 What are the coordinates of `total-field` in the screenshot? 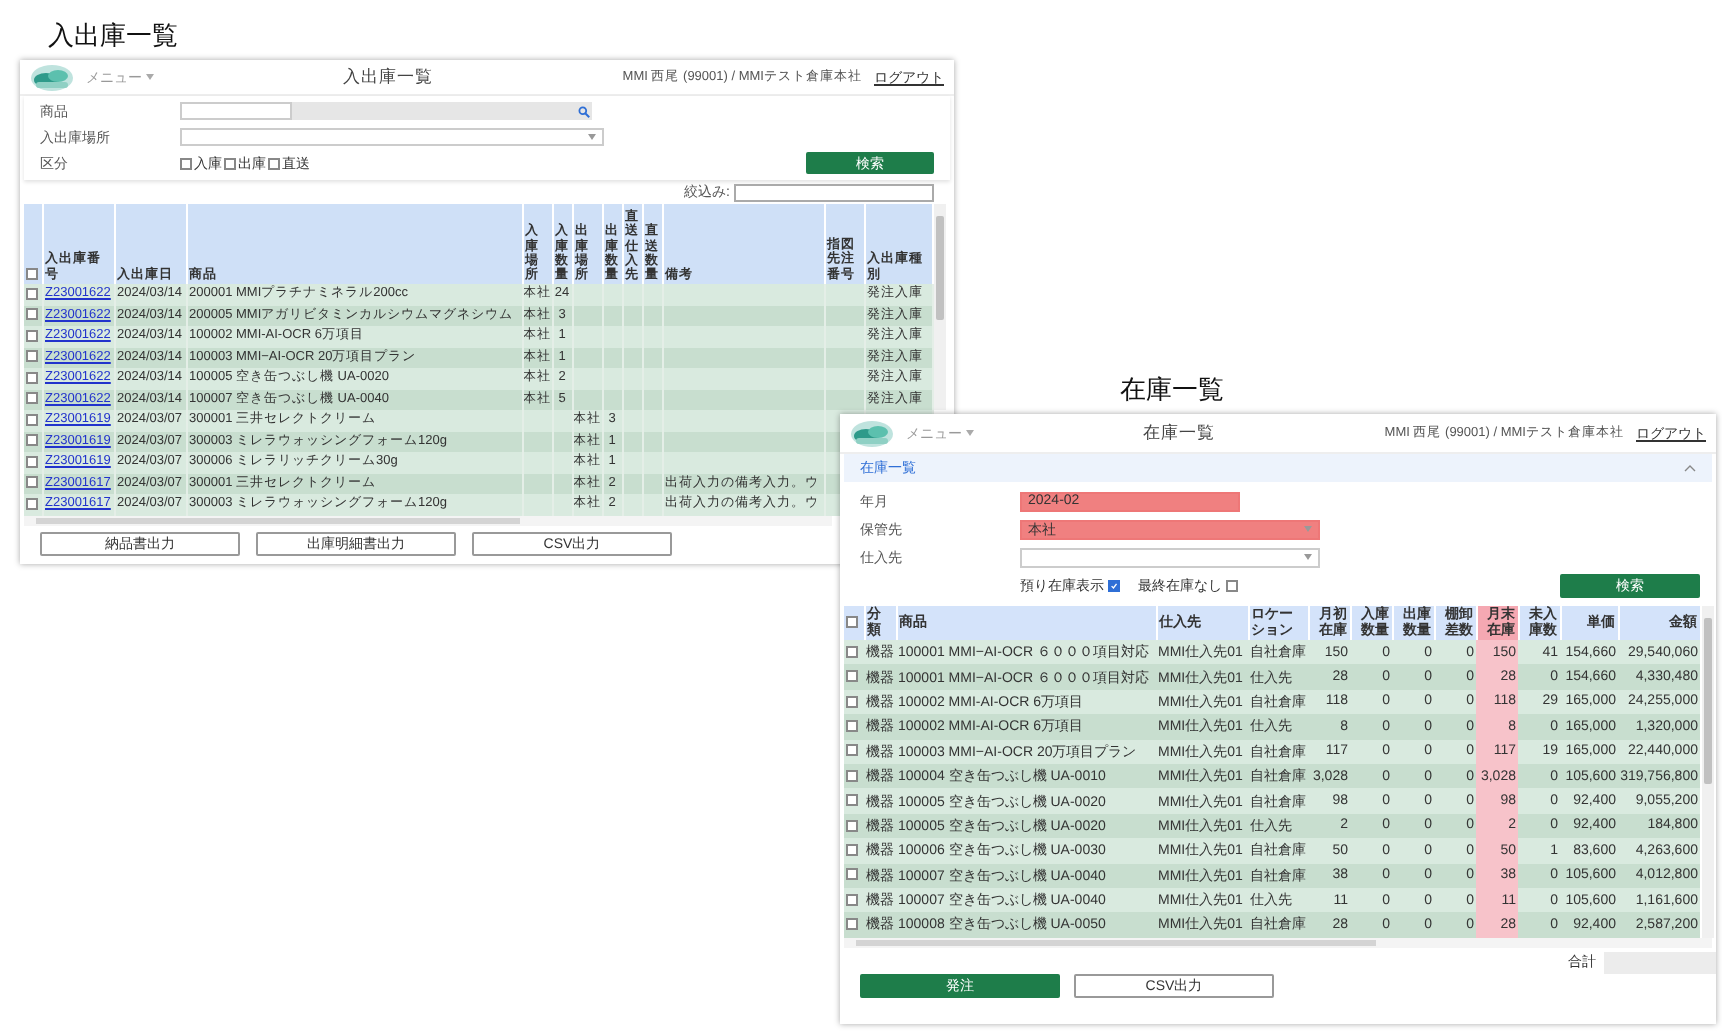 It's located at (1660, 962).